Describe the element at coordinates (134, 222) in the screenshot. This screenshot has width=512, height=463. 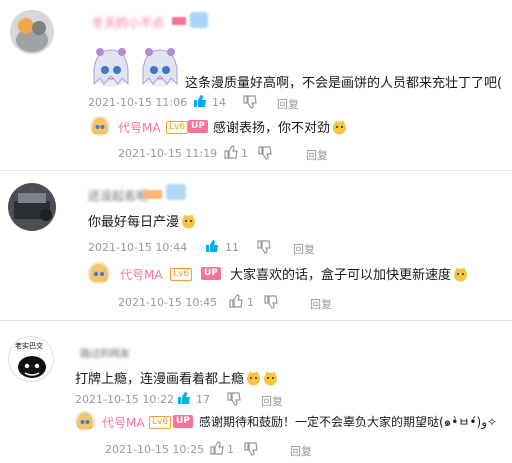
I see `comment-text-content: 你最好每日产漫` at that location.